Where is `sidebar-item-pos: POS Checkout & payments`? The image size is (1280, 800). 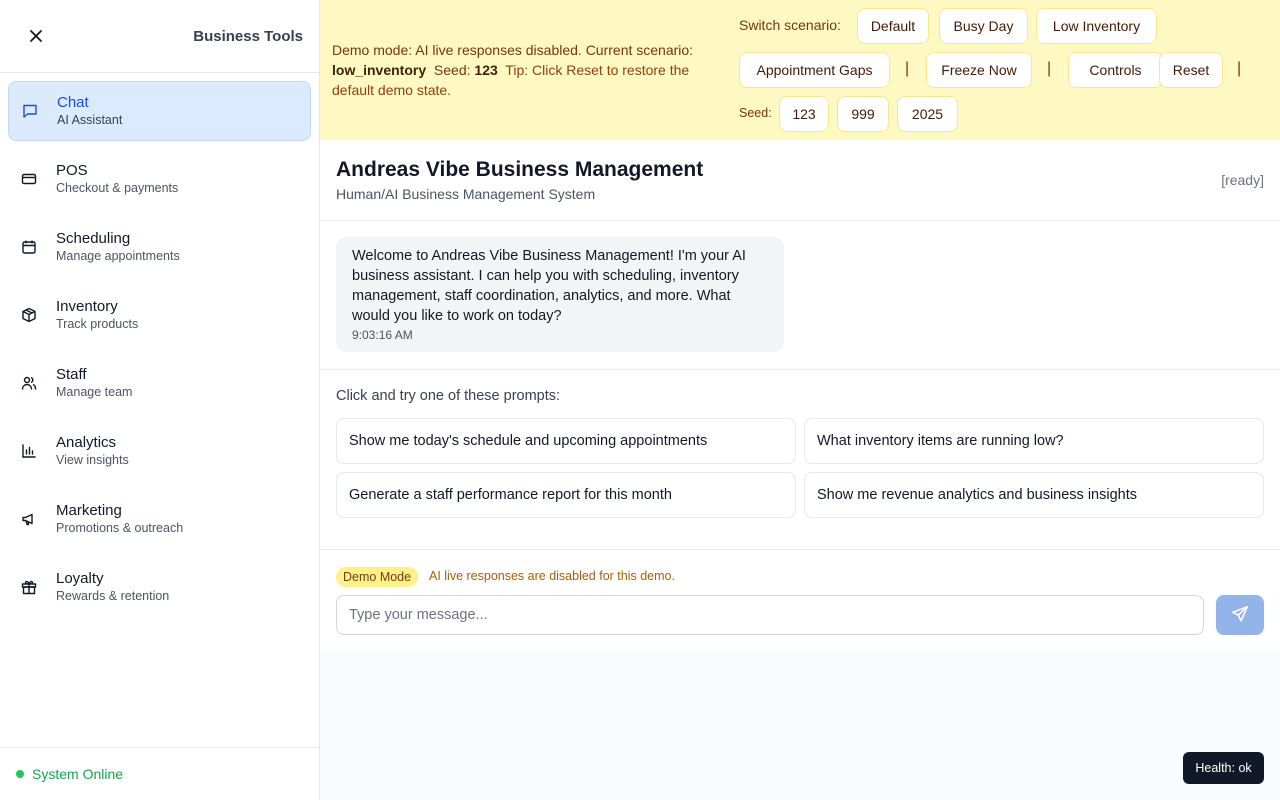 sidebar-item-pos: POS Checkout & payments is located at coordinates (159, 179).